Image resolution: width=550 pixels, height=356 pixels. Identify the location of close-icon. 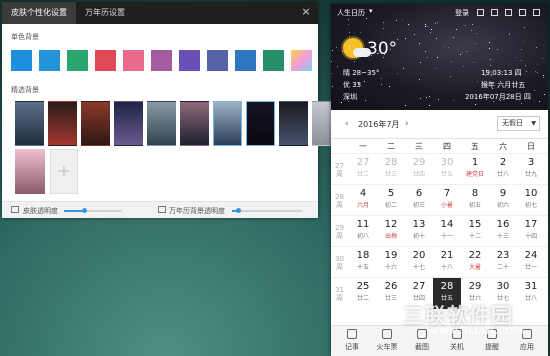
(536, 12).